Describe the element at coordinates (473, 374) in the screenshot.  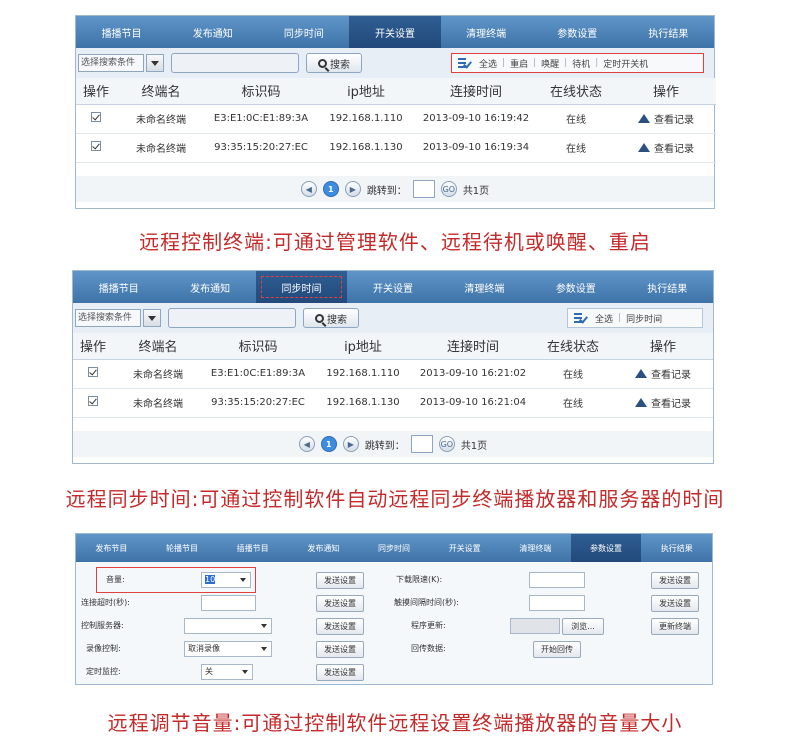
I see `connect-time: 2013-09-10 16:21:02` at that location.